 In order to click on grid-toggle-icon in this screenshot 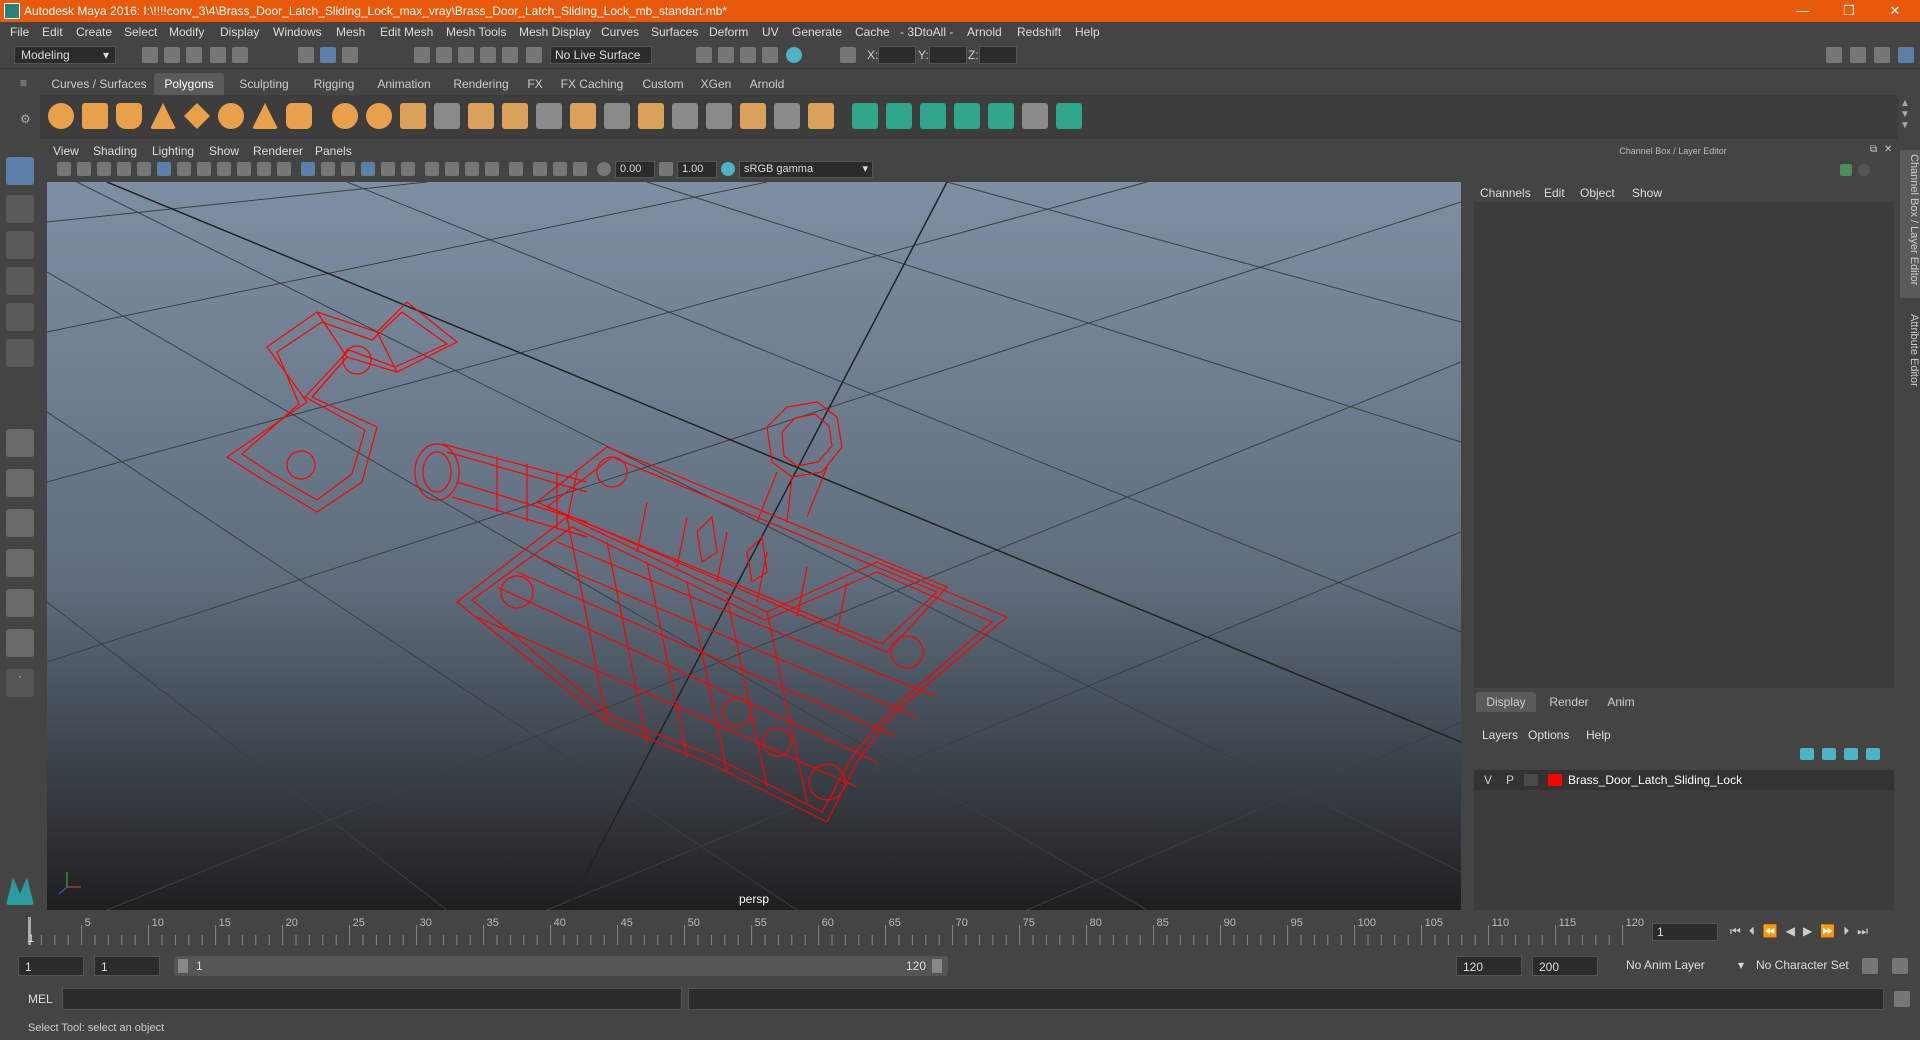, I will do `click(164, 169)`.